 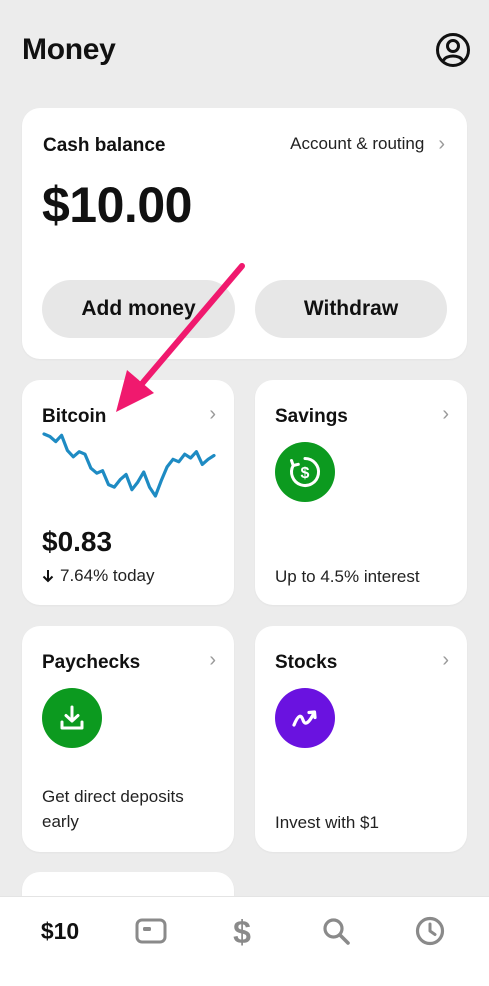 What do you see at coordinates (72, 718) in the screenshot?
I see `download-icon` at bounding box center [72, 718].